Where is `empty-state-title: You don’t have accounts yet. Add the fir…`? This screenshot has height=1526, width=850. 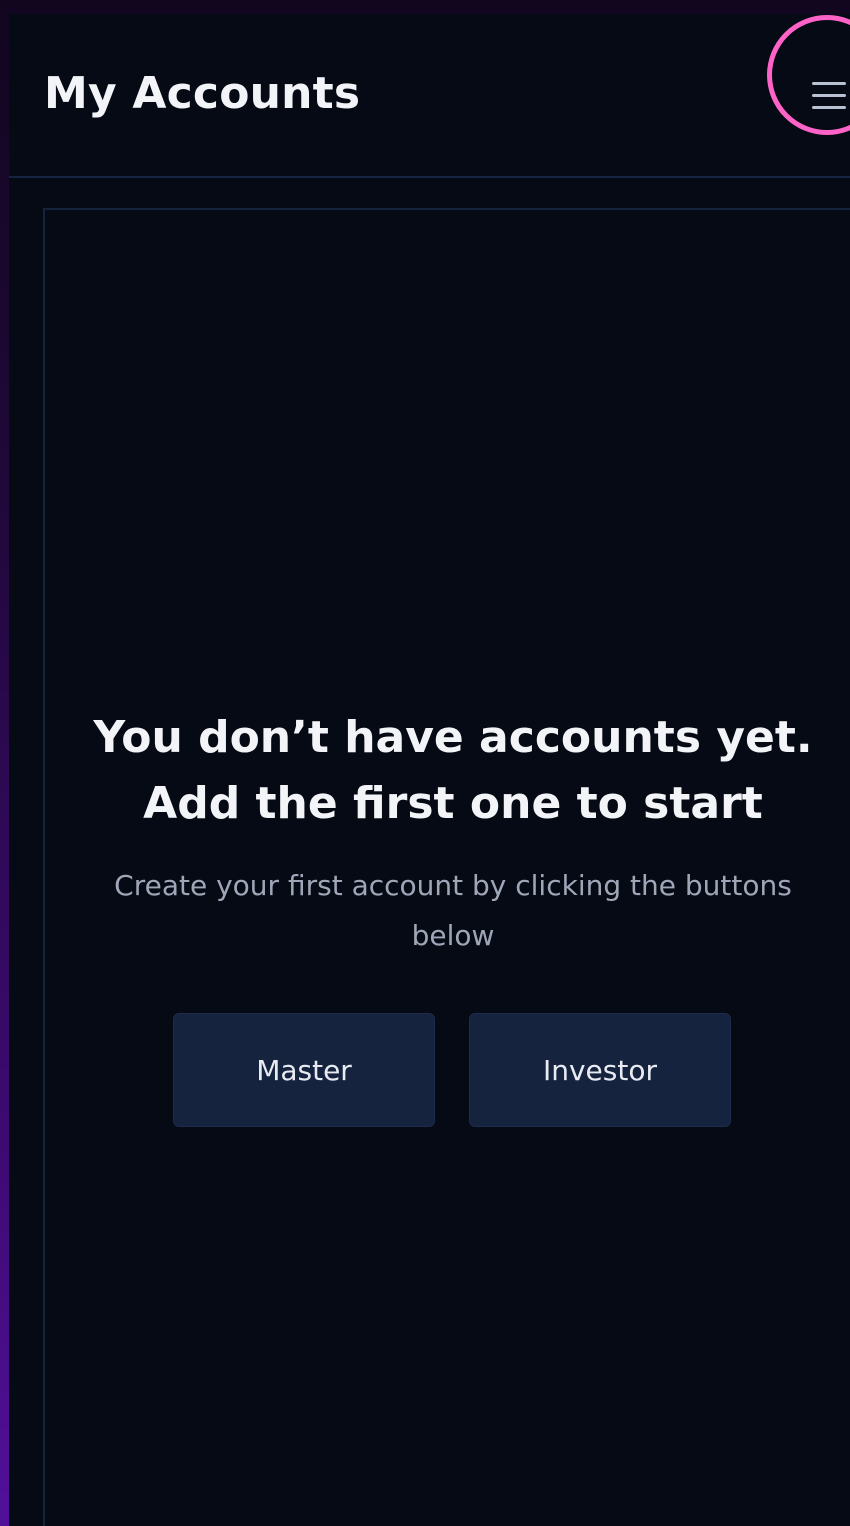 empty-state-title: You don’t have accounts yet. Add the fir… is located at coordinates (453, 771).